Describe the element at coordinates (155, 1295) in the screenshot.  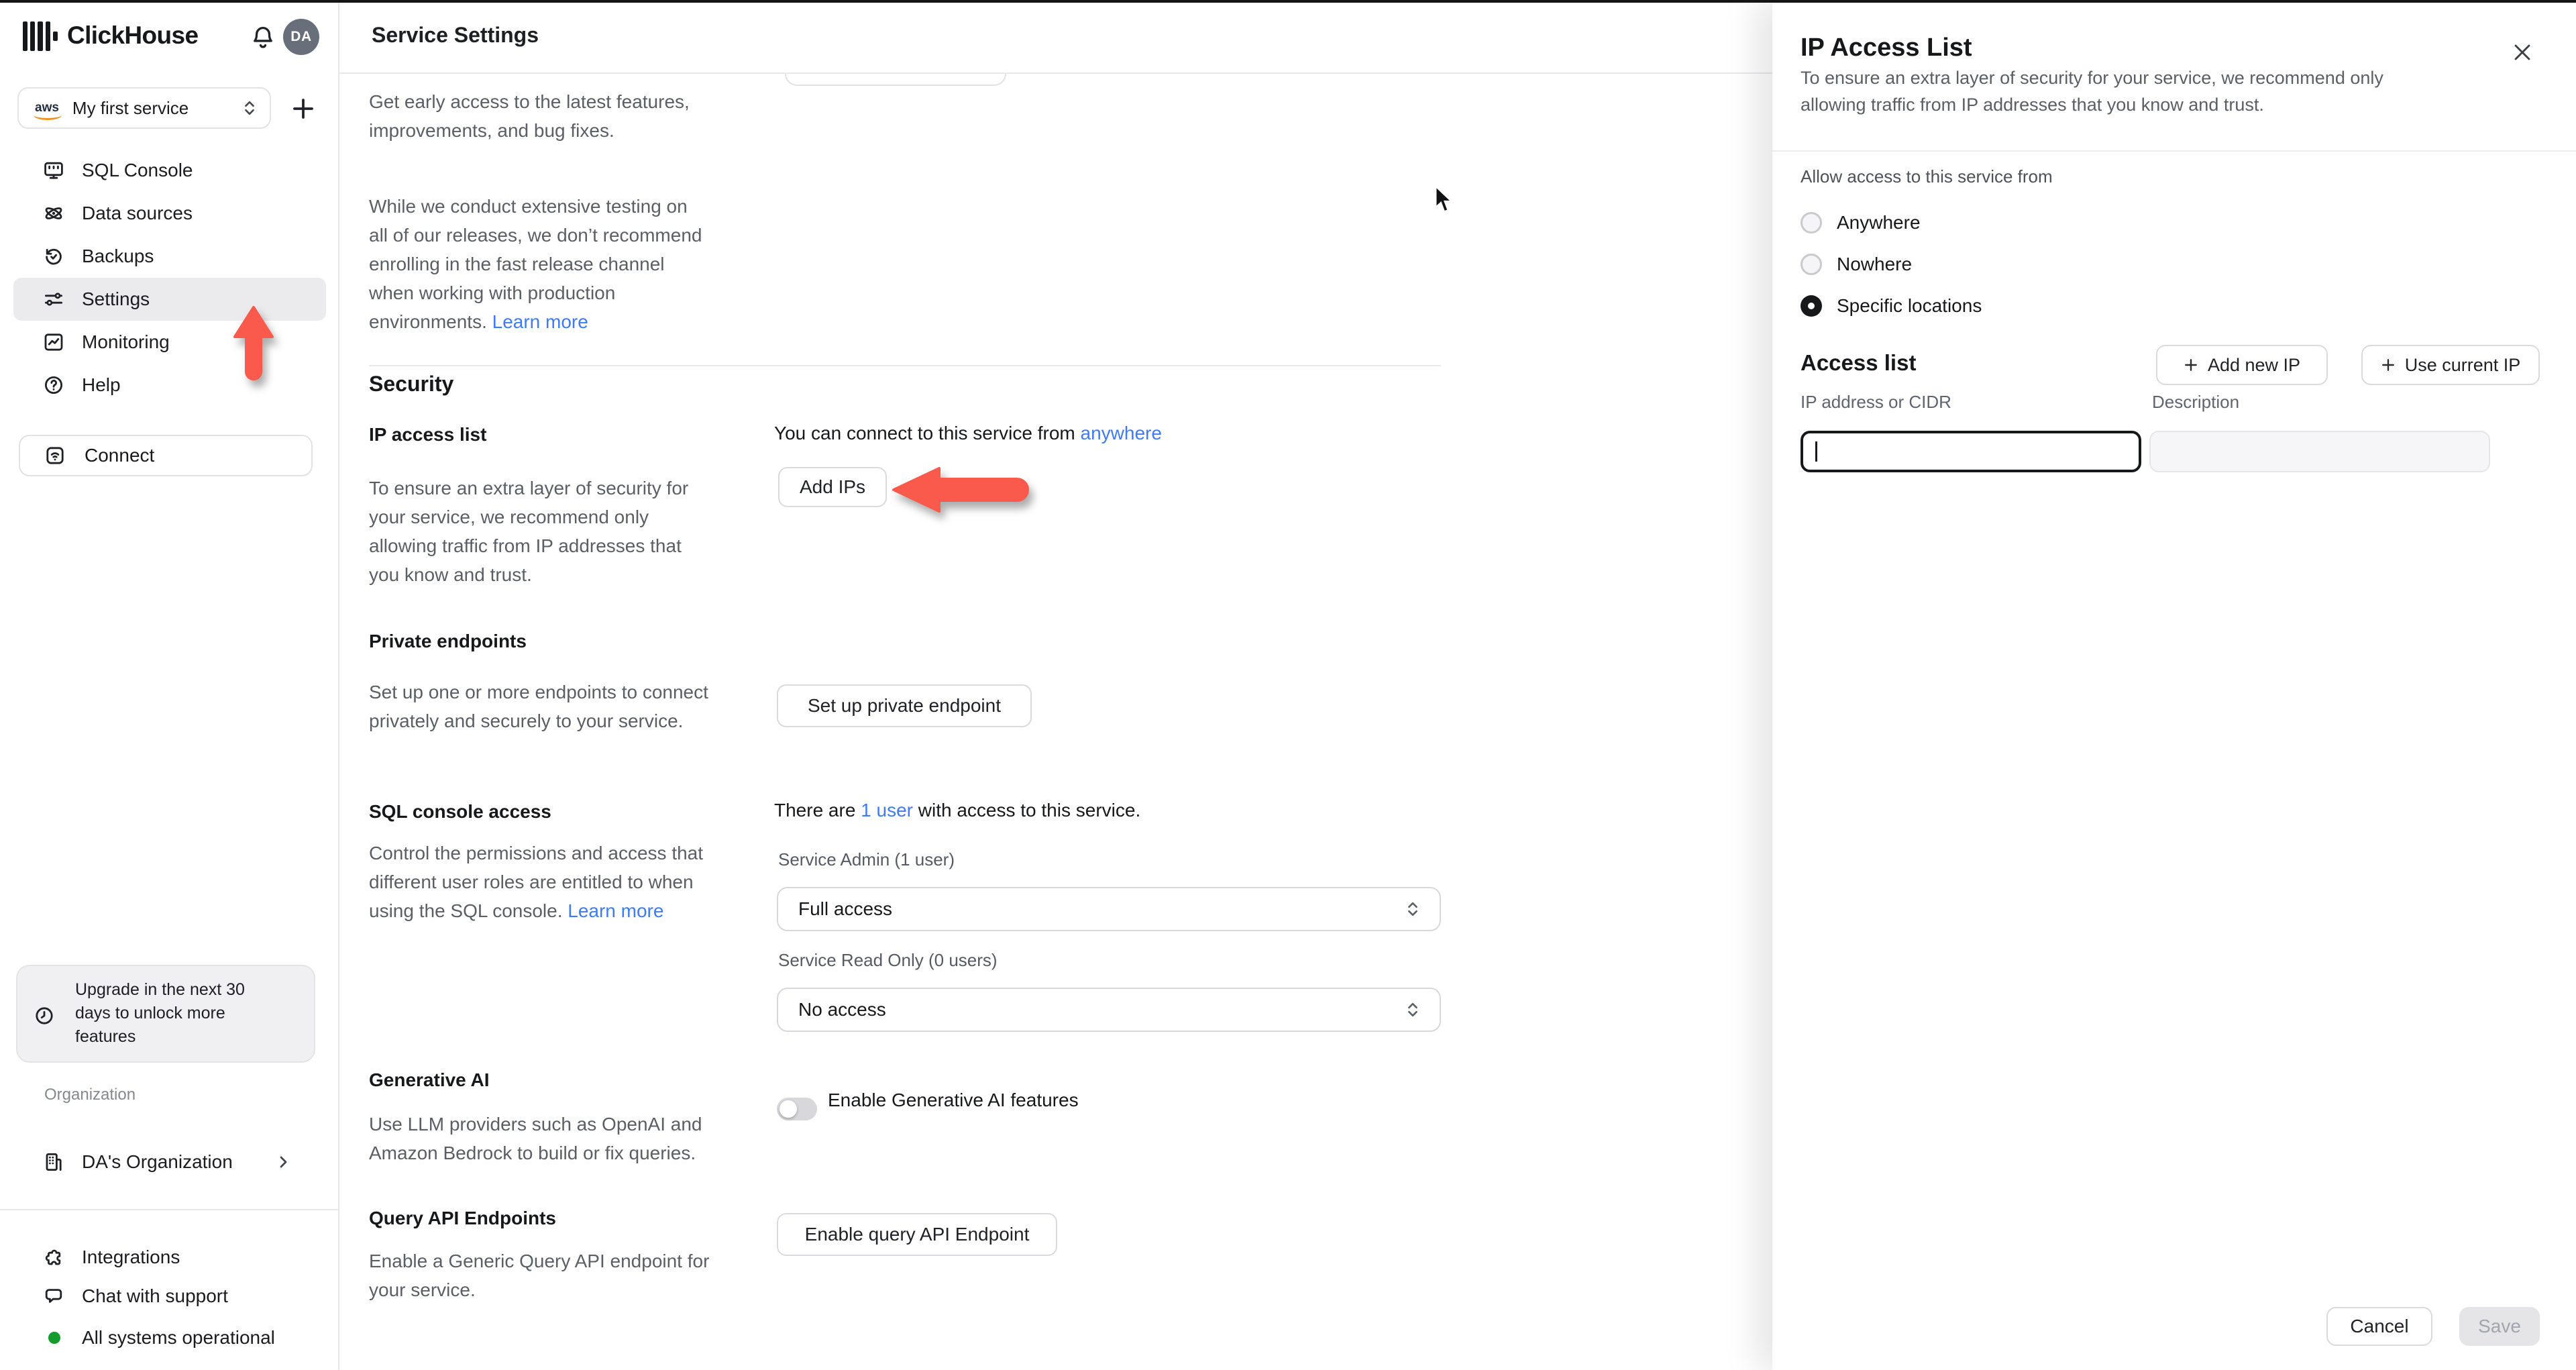
I see `chat-support-label: Chat with support` at that location.